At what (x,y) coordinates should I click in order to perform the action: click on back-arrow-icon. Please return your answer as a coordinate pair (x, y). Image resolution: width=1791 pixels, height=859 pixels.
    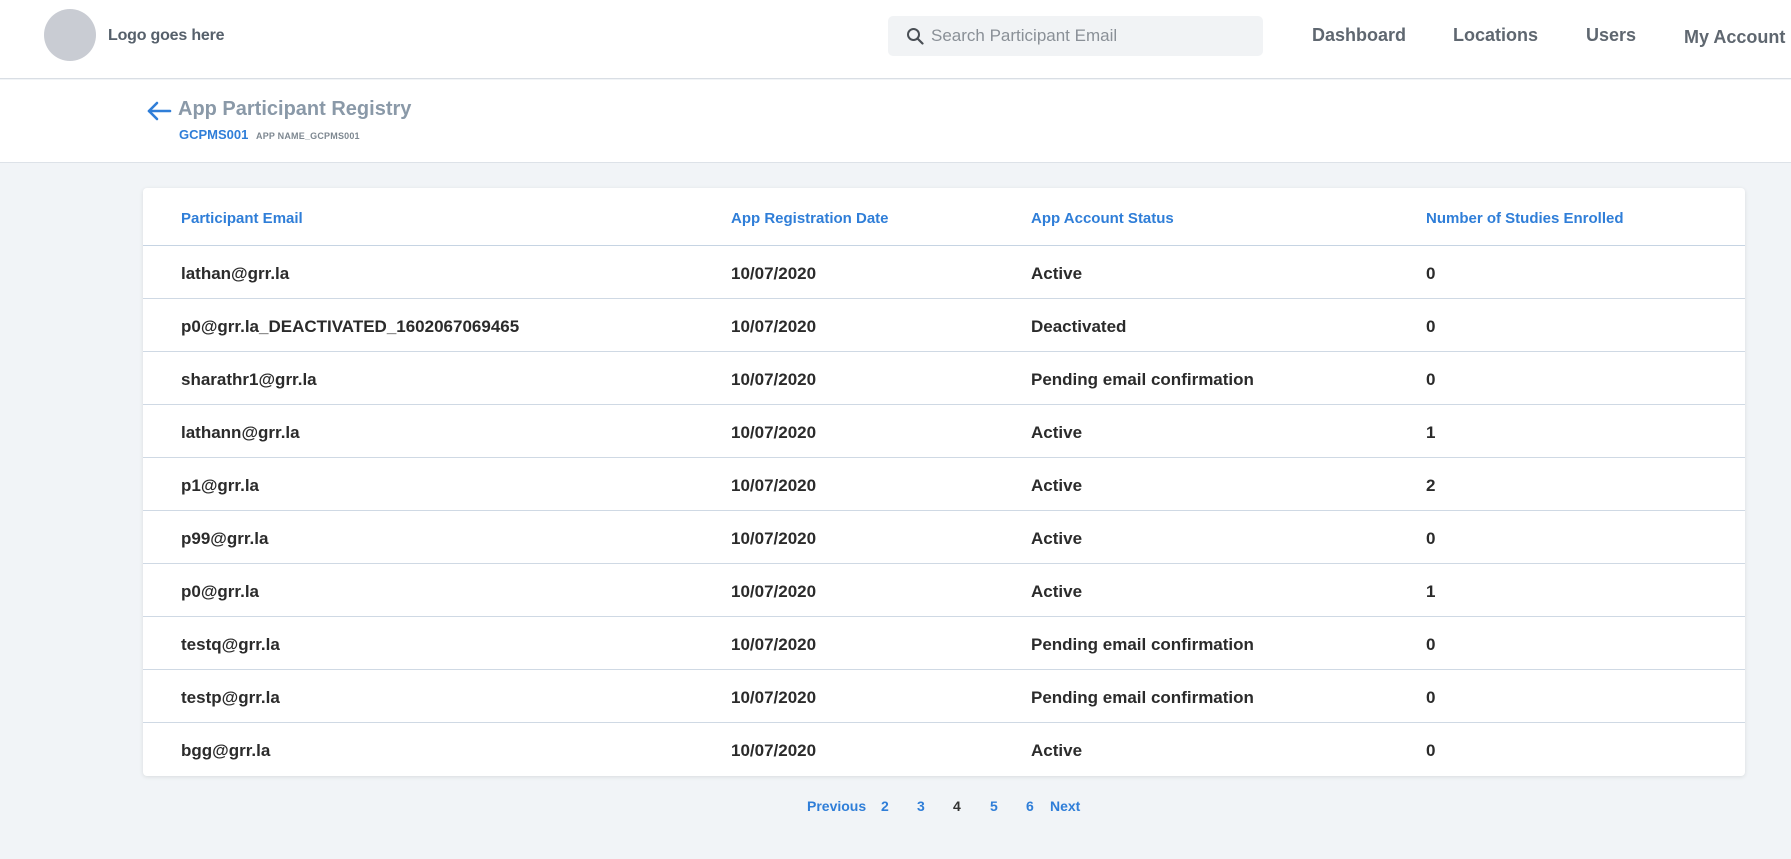
    Looking at the image, I should click on (159, 111).